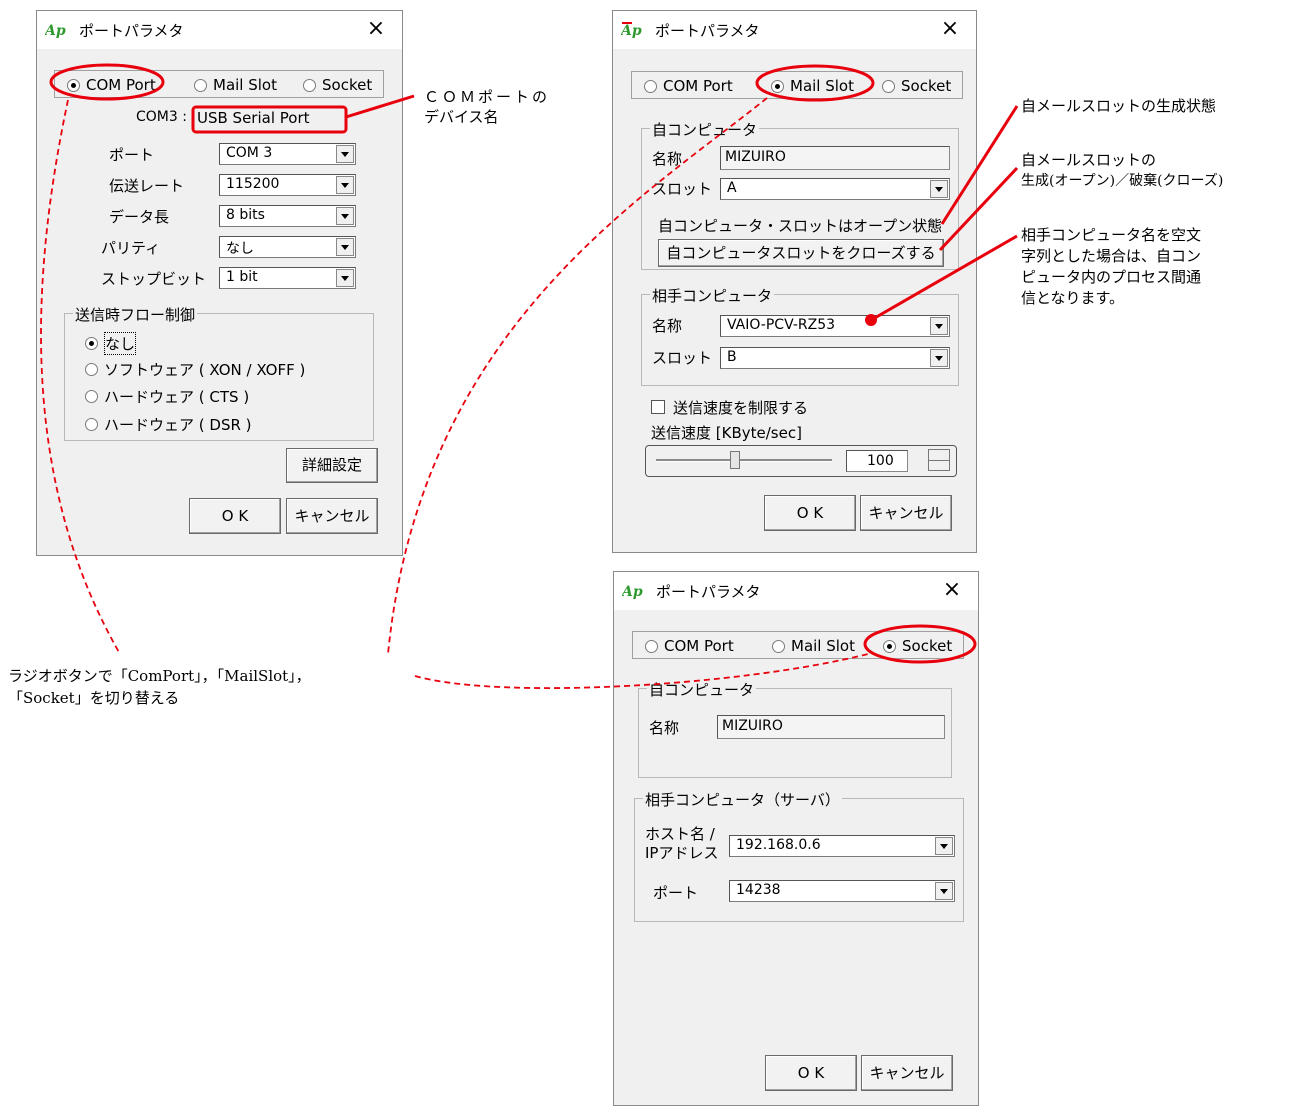 This screenshot has width=1310, height=1106. Describe the element at coordinates (744, 460) in the screenshot. I see `speed-slider-track` at that location.